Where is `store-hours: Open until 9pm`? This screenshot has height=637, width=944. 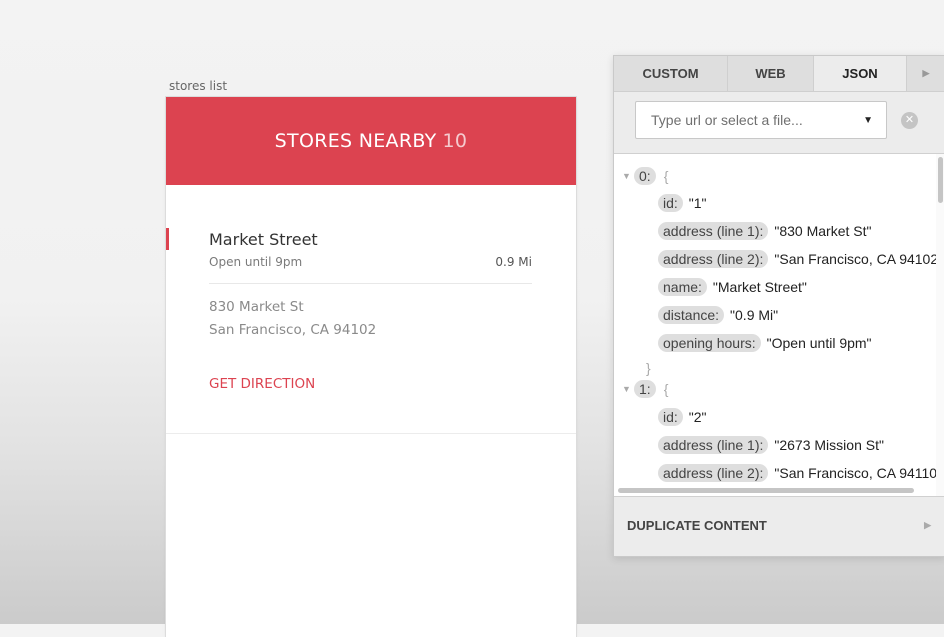
store-hours: Open until 9pm is located at coordinates (256, 262).